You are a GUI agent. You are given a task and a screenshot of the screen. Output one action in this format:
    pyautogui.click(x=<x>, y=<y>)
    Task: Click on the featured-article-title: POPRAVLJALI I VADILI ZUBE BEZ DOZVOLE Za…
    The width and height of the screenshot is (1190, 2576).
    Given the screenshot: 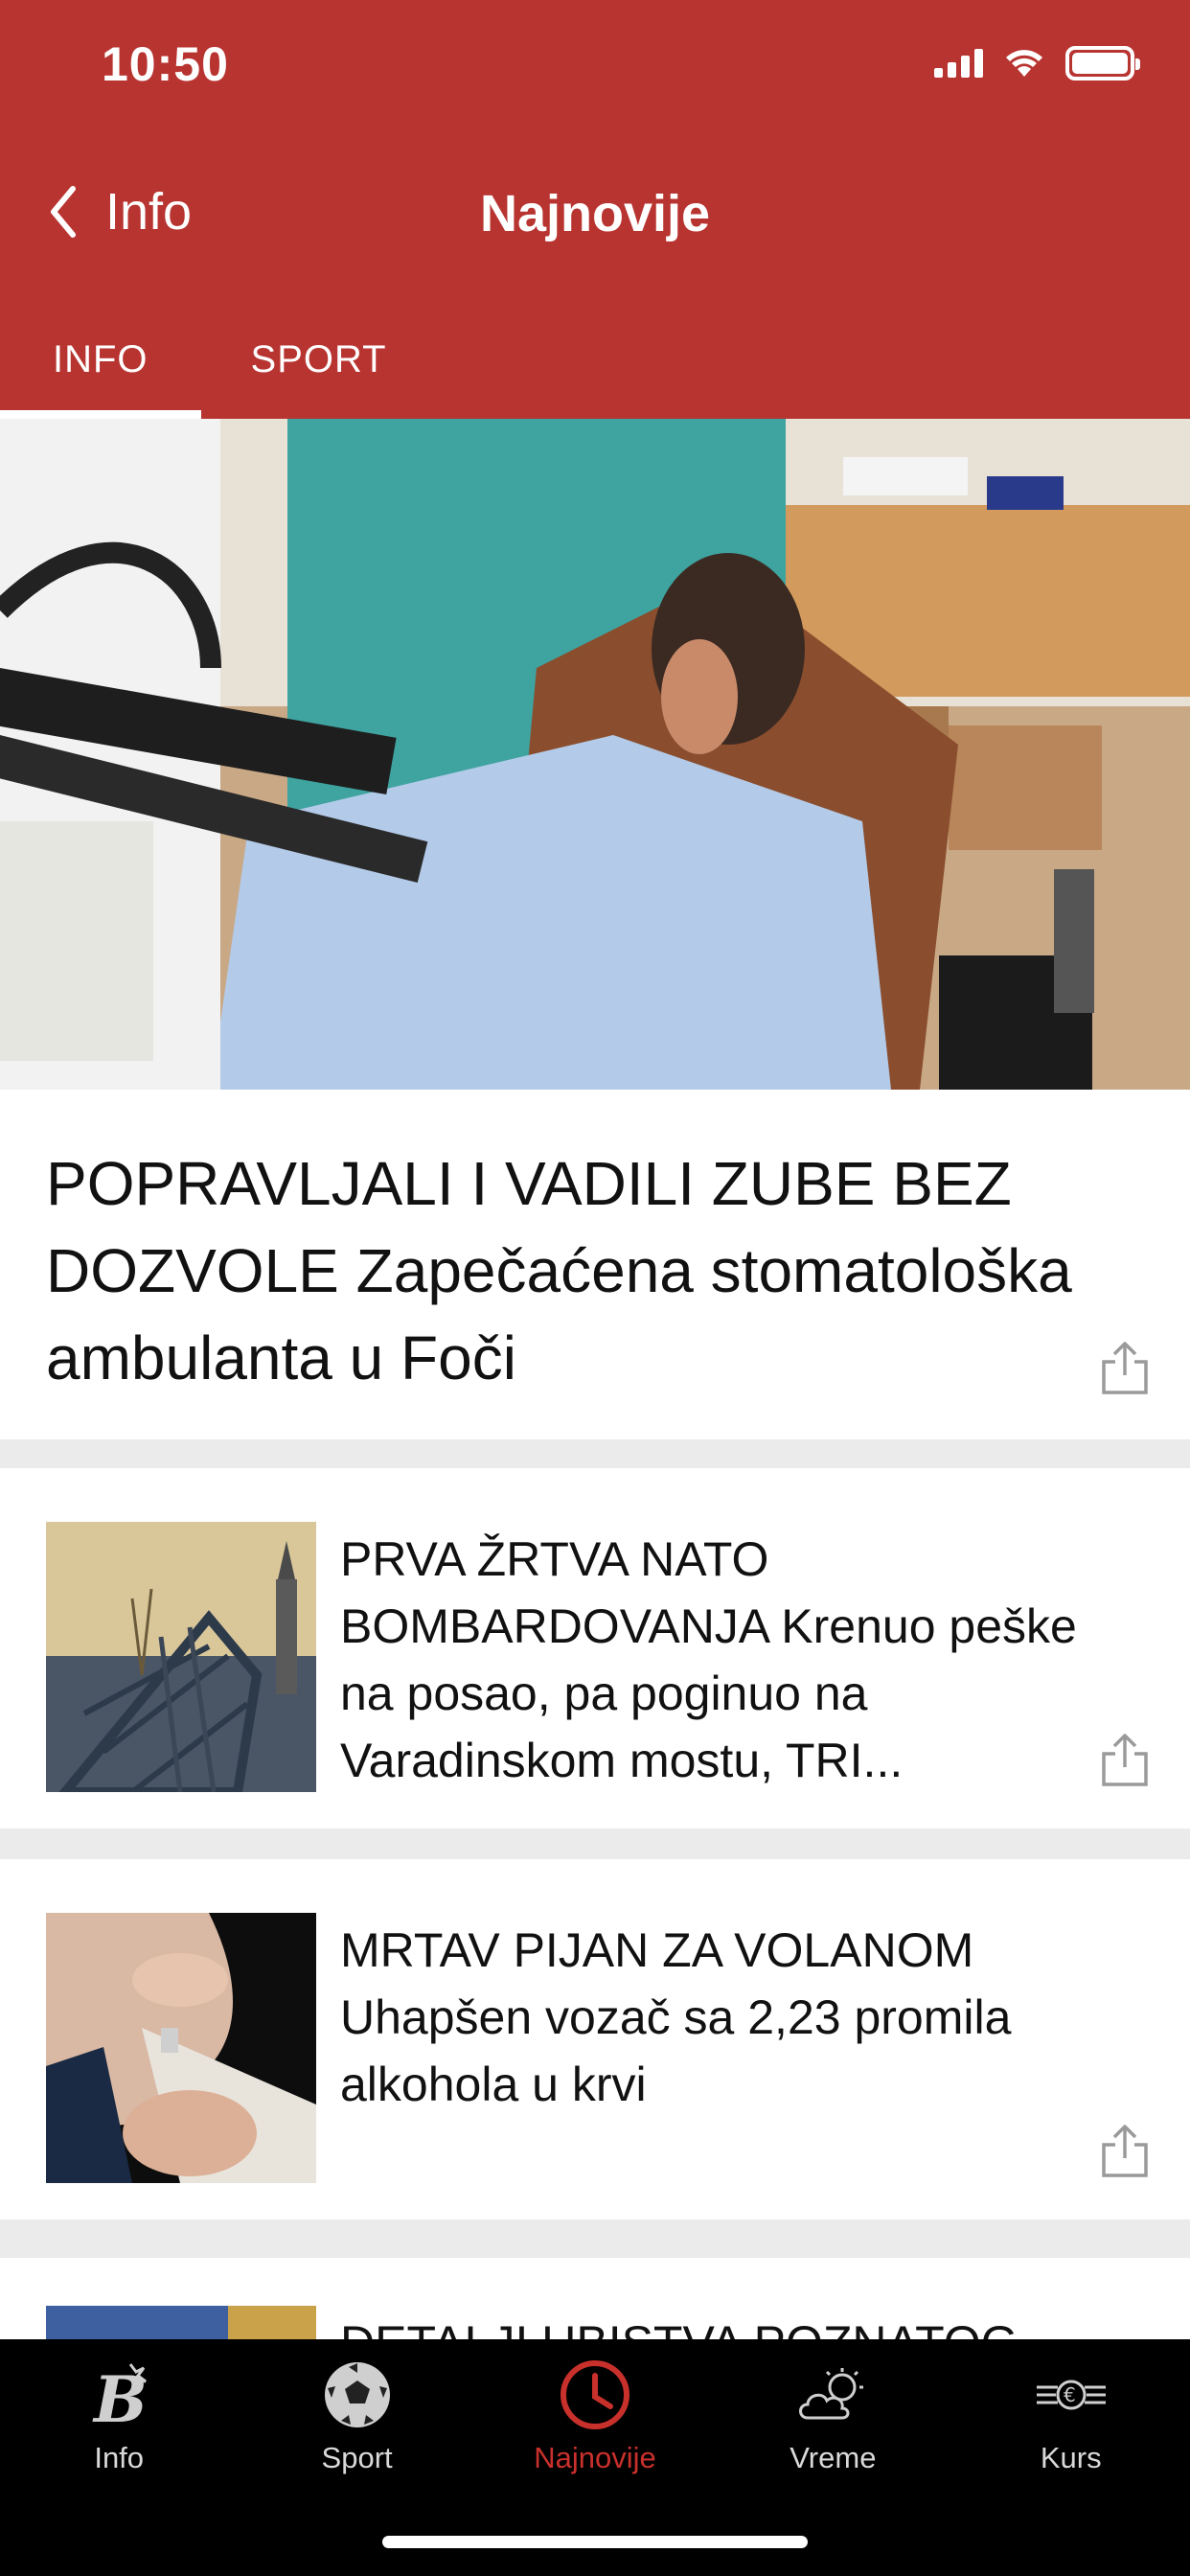 What is the action you would take?
    pyautogui.click(x=563, y=1271)
    